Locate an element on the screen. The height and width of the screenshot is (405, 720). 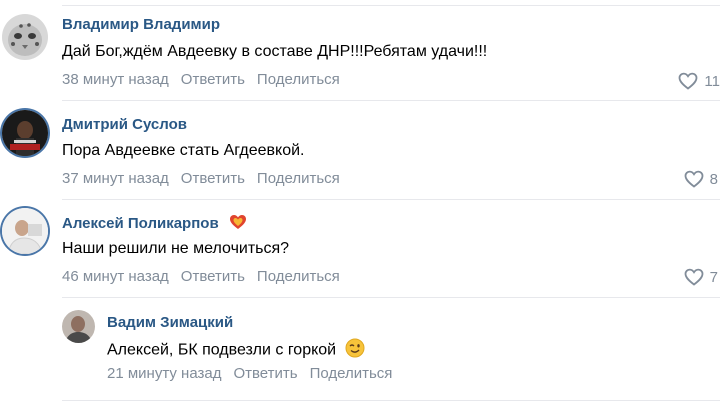
like-button: 7 is located at coordinates (701, 277).